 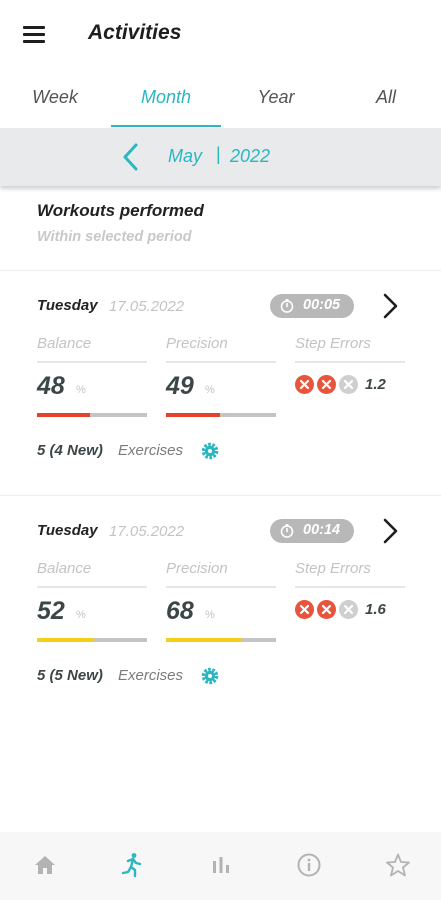 What do you see at coordinates (70, 450) in the screenshot?
I see `exercise-count: 5 (4 New)` at bounding box center [70, 450].